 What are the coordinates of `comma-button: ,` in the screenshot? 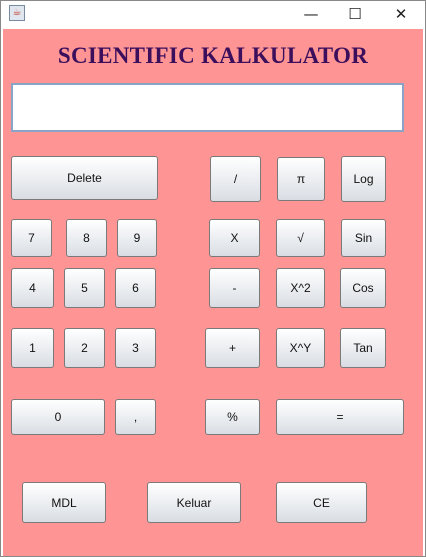 It's located at (135, 417).